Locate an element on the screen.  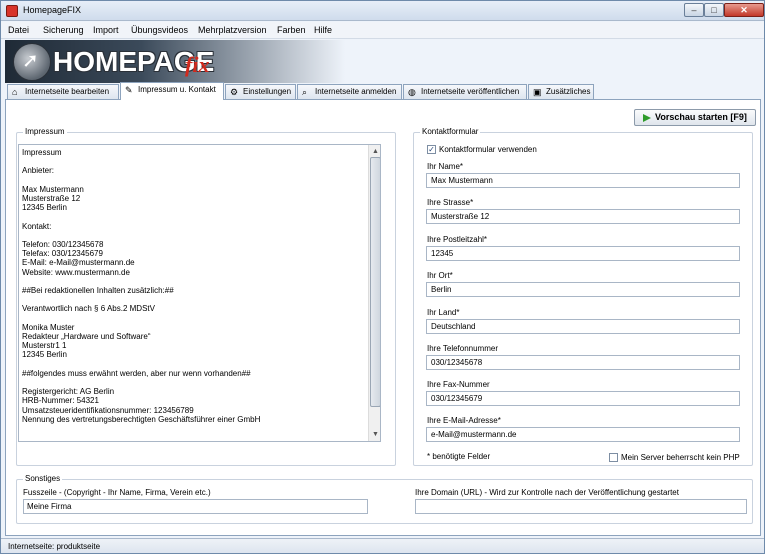
status-bar: Internetseite: produktseite is located at coordinates (382, 545).